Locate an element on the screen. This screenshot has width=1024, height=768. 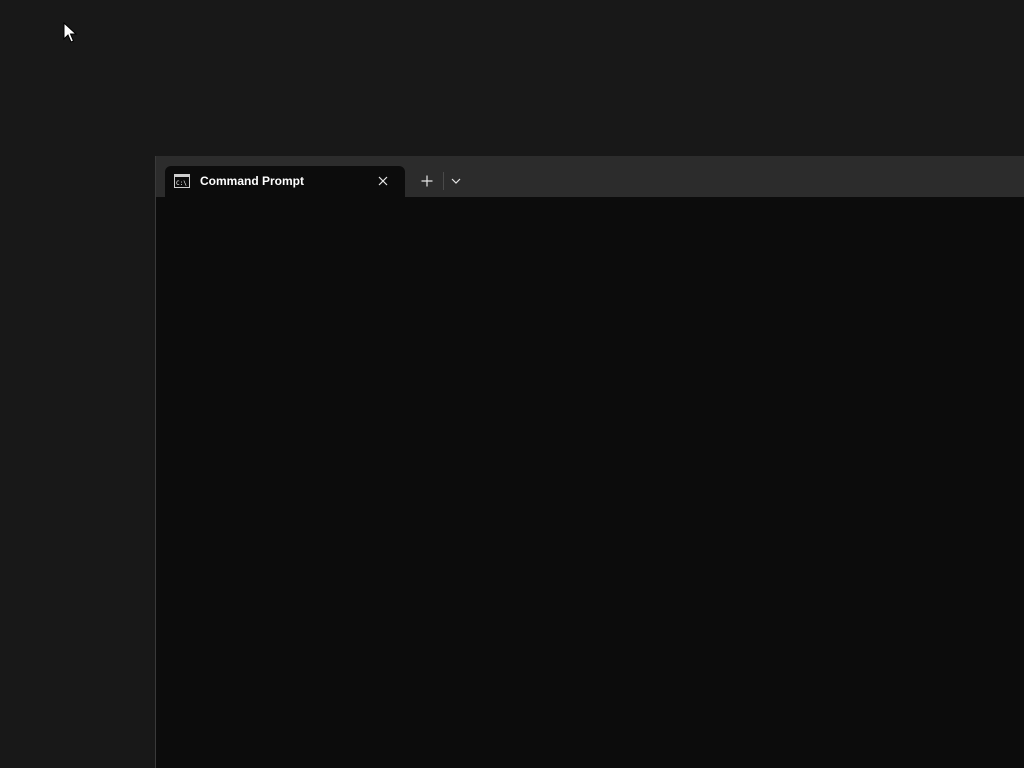
plus-icon is located at coordinates (427, 181).